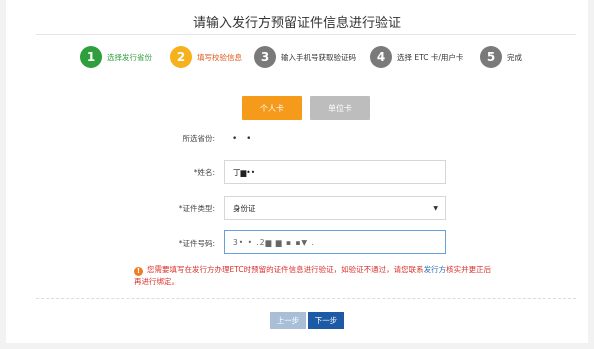  I want to click on id-type-label: *证件类型:, so click(196, 208).